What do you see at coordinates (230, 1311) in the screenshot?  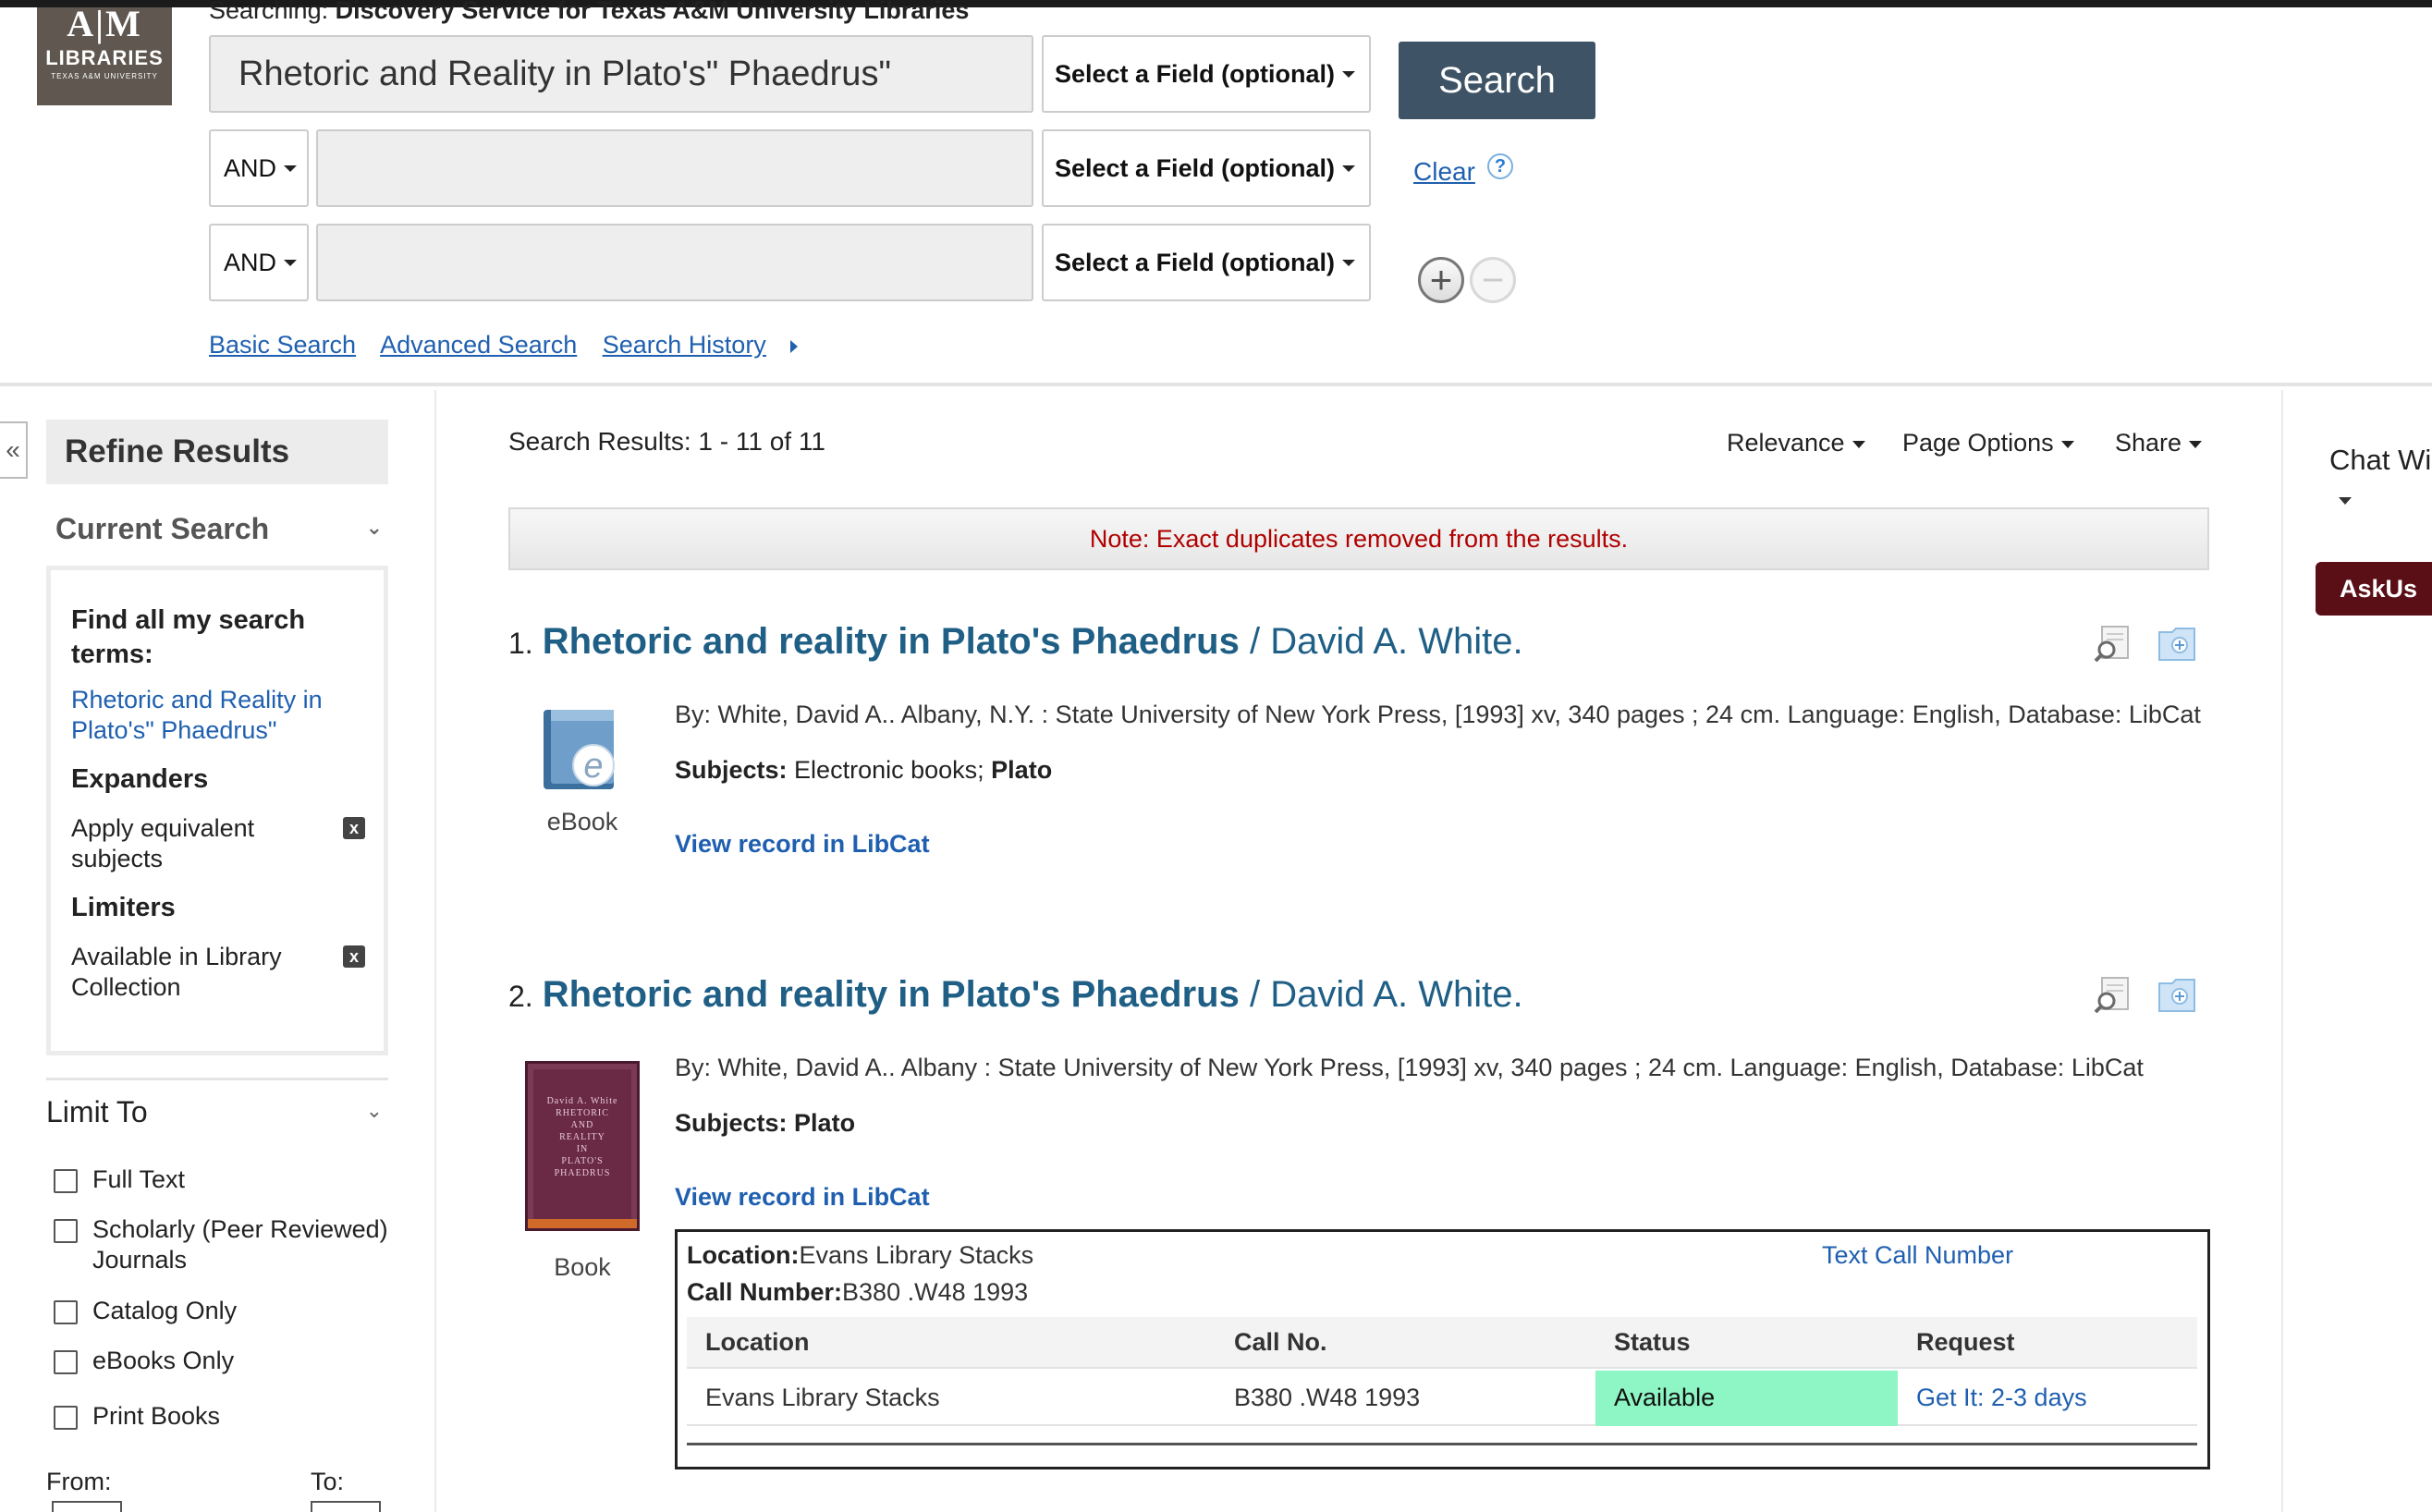 I see `limit-catalog-only: Catalog Only` at bounding box center [230, 1311].